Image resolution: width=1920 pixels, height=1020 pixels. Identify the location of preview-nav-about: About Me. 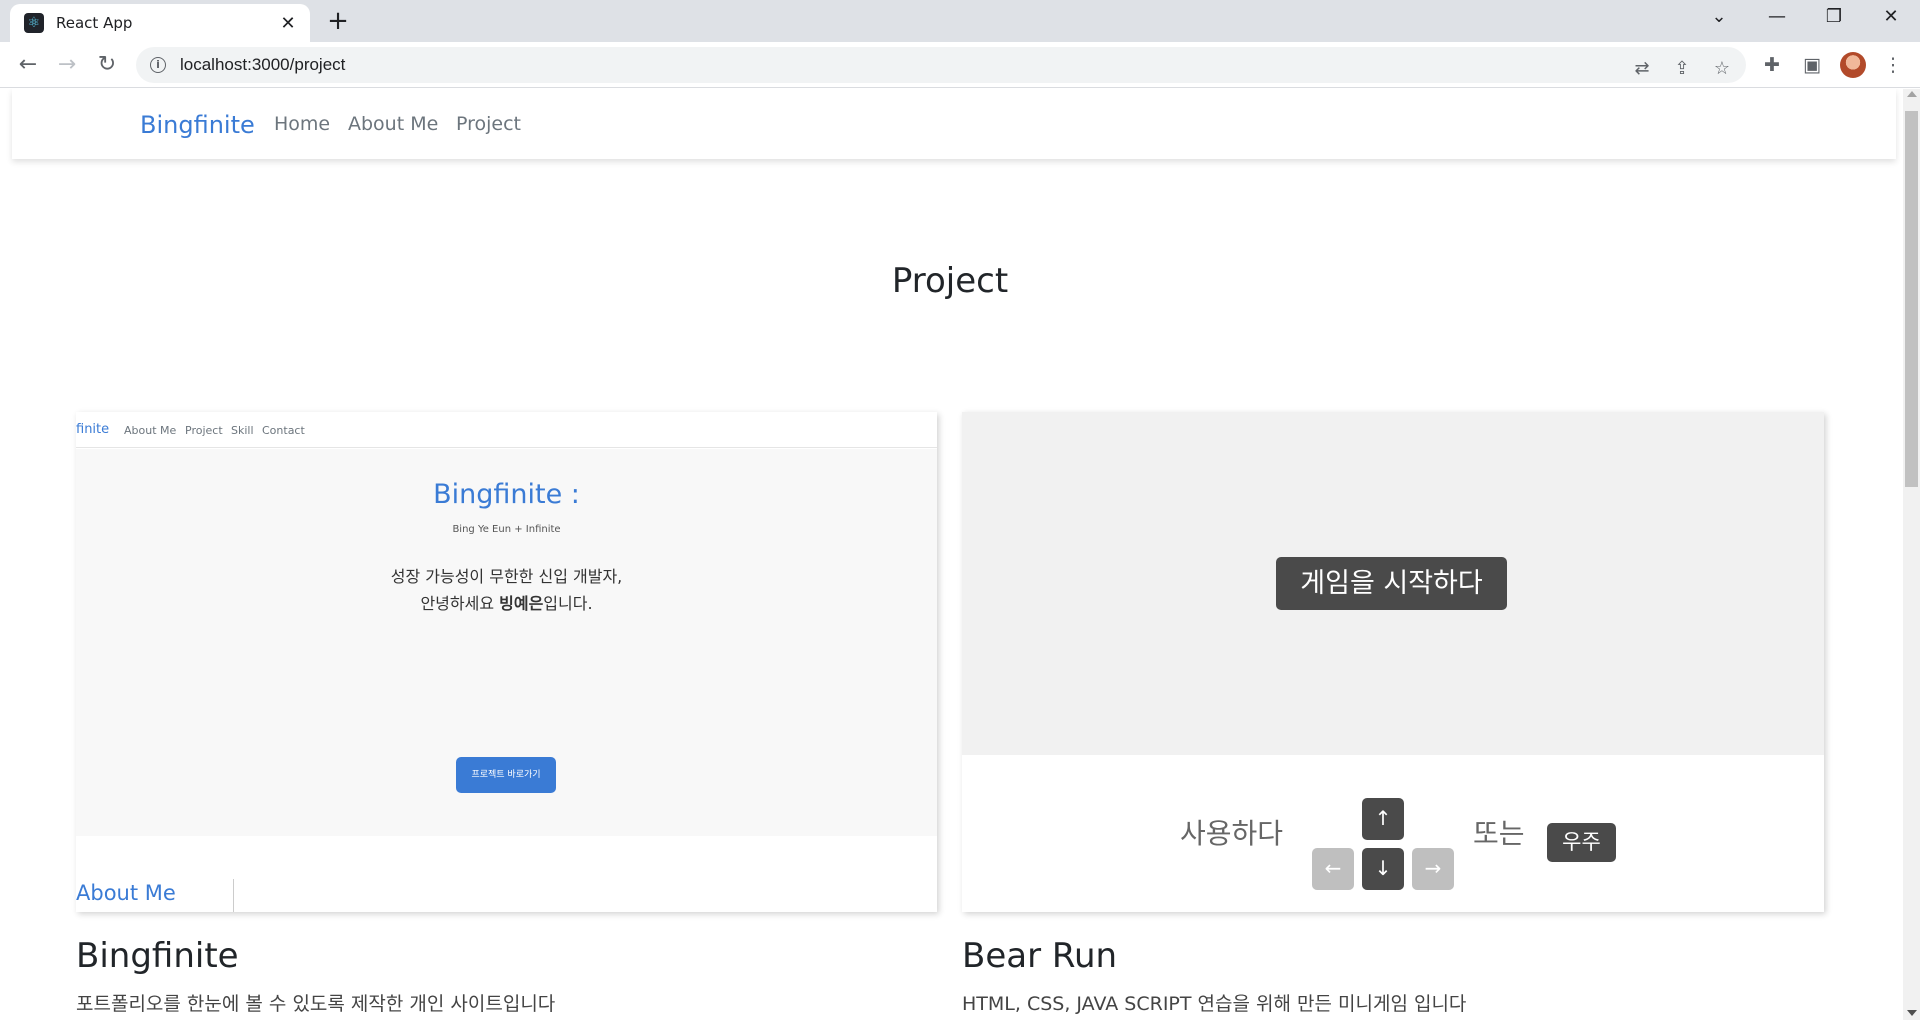
(150, 430).